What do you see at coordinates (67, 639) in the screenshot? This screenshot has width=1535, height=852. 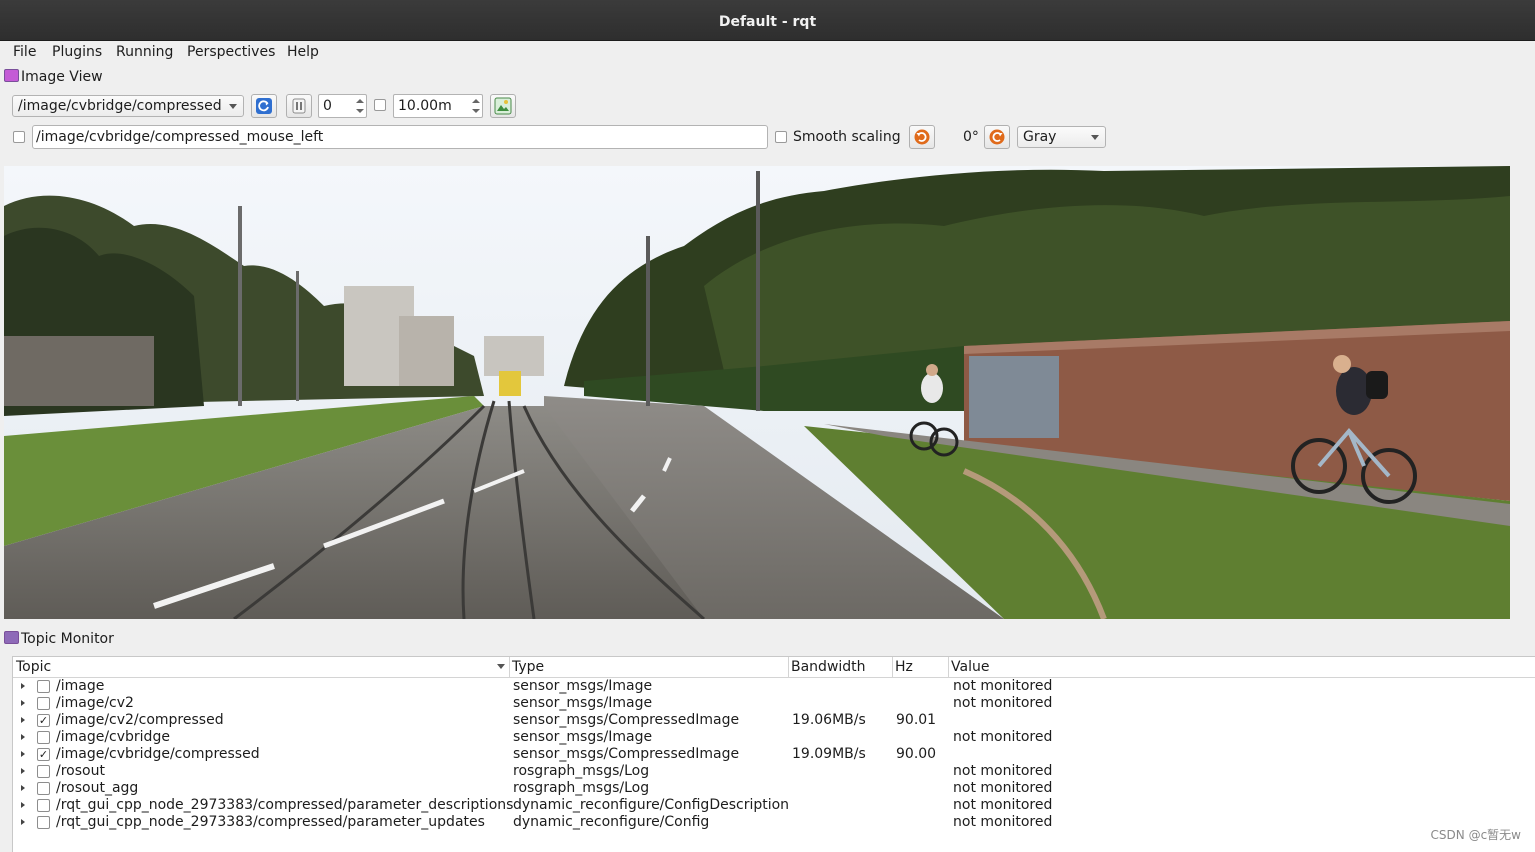 I see `topic-monitor-title-text: Topic Monitor` at bounding box center [67, 639].